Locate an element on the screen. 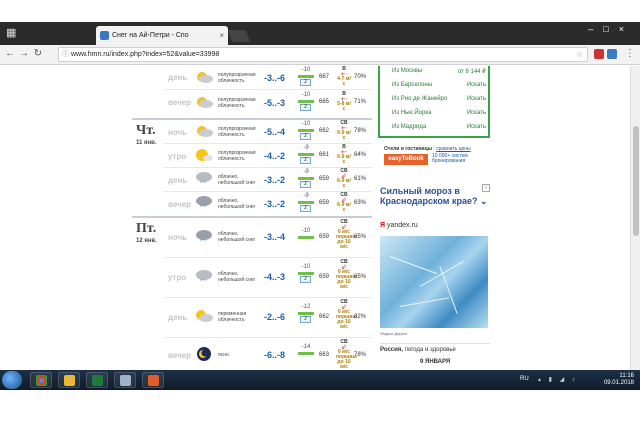 The height and width of the screenshot is (427, 640). new-tab-button is located at coordinates (239, 36).